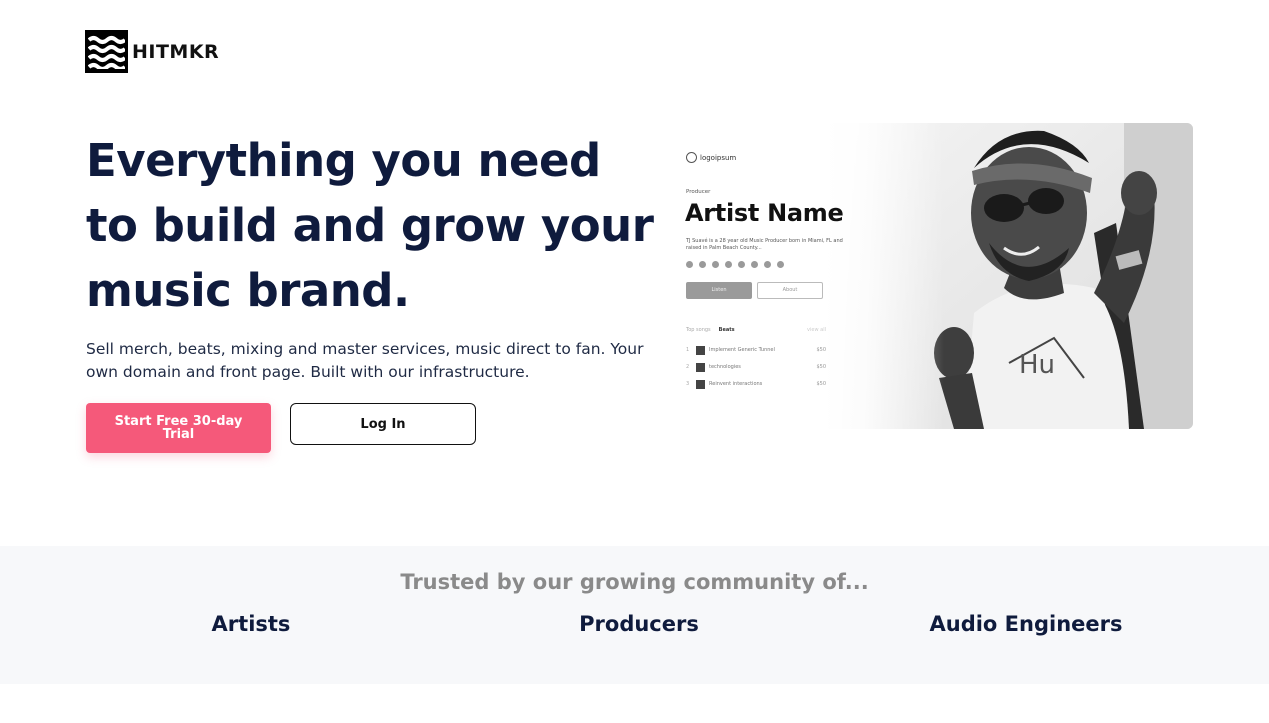 The width and height of the screenshot is (1269, 723). What do you see at coordinates (698, 330) in the screenshot?
I see `preview-tab-top-songs: Top songs` at bounding box center [698, 330].